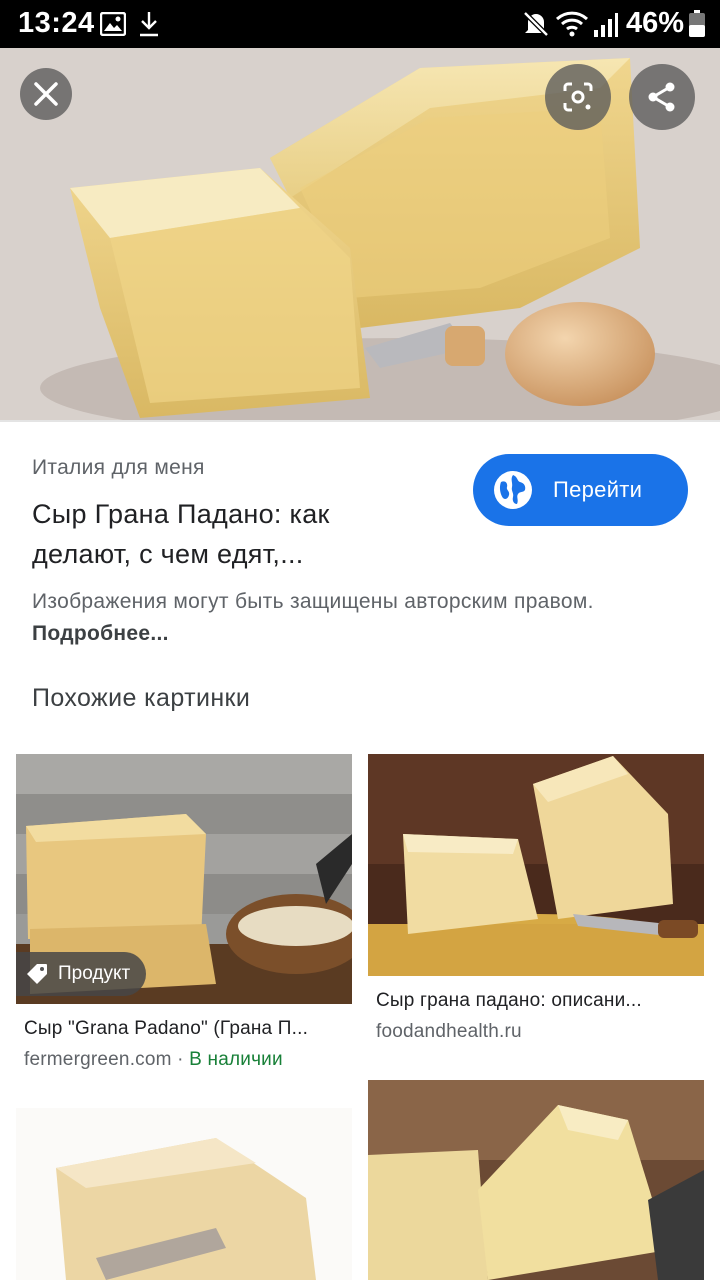 The width and height of the screenshot is (720, 1280). I want to click on tag-icon, so click(37, 974).